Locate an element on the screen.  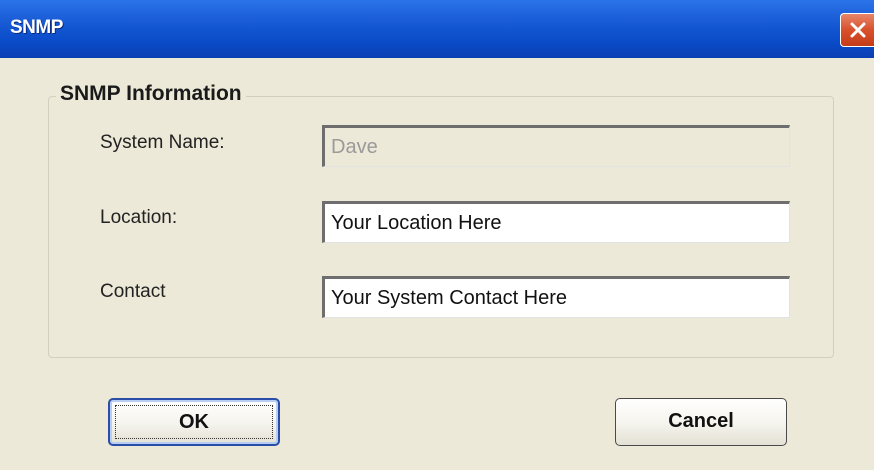
window-title: SNMP is located at coordinates (36, 27).